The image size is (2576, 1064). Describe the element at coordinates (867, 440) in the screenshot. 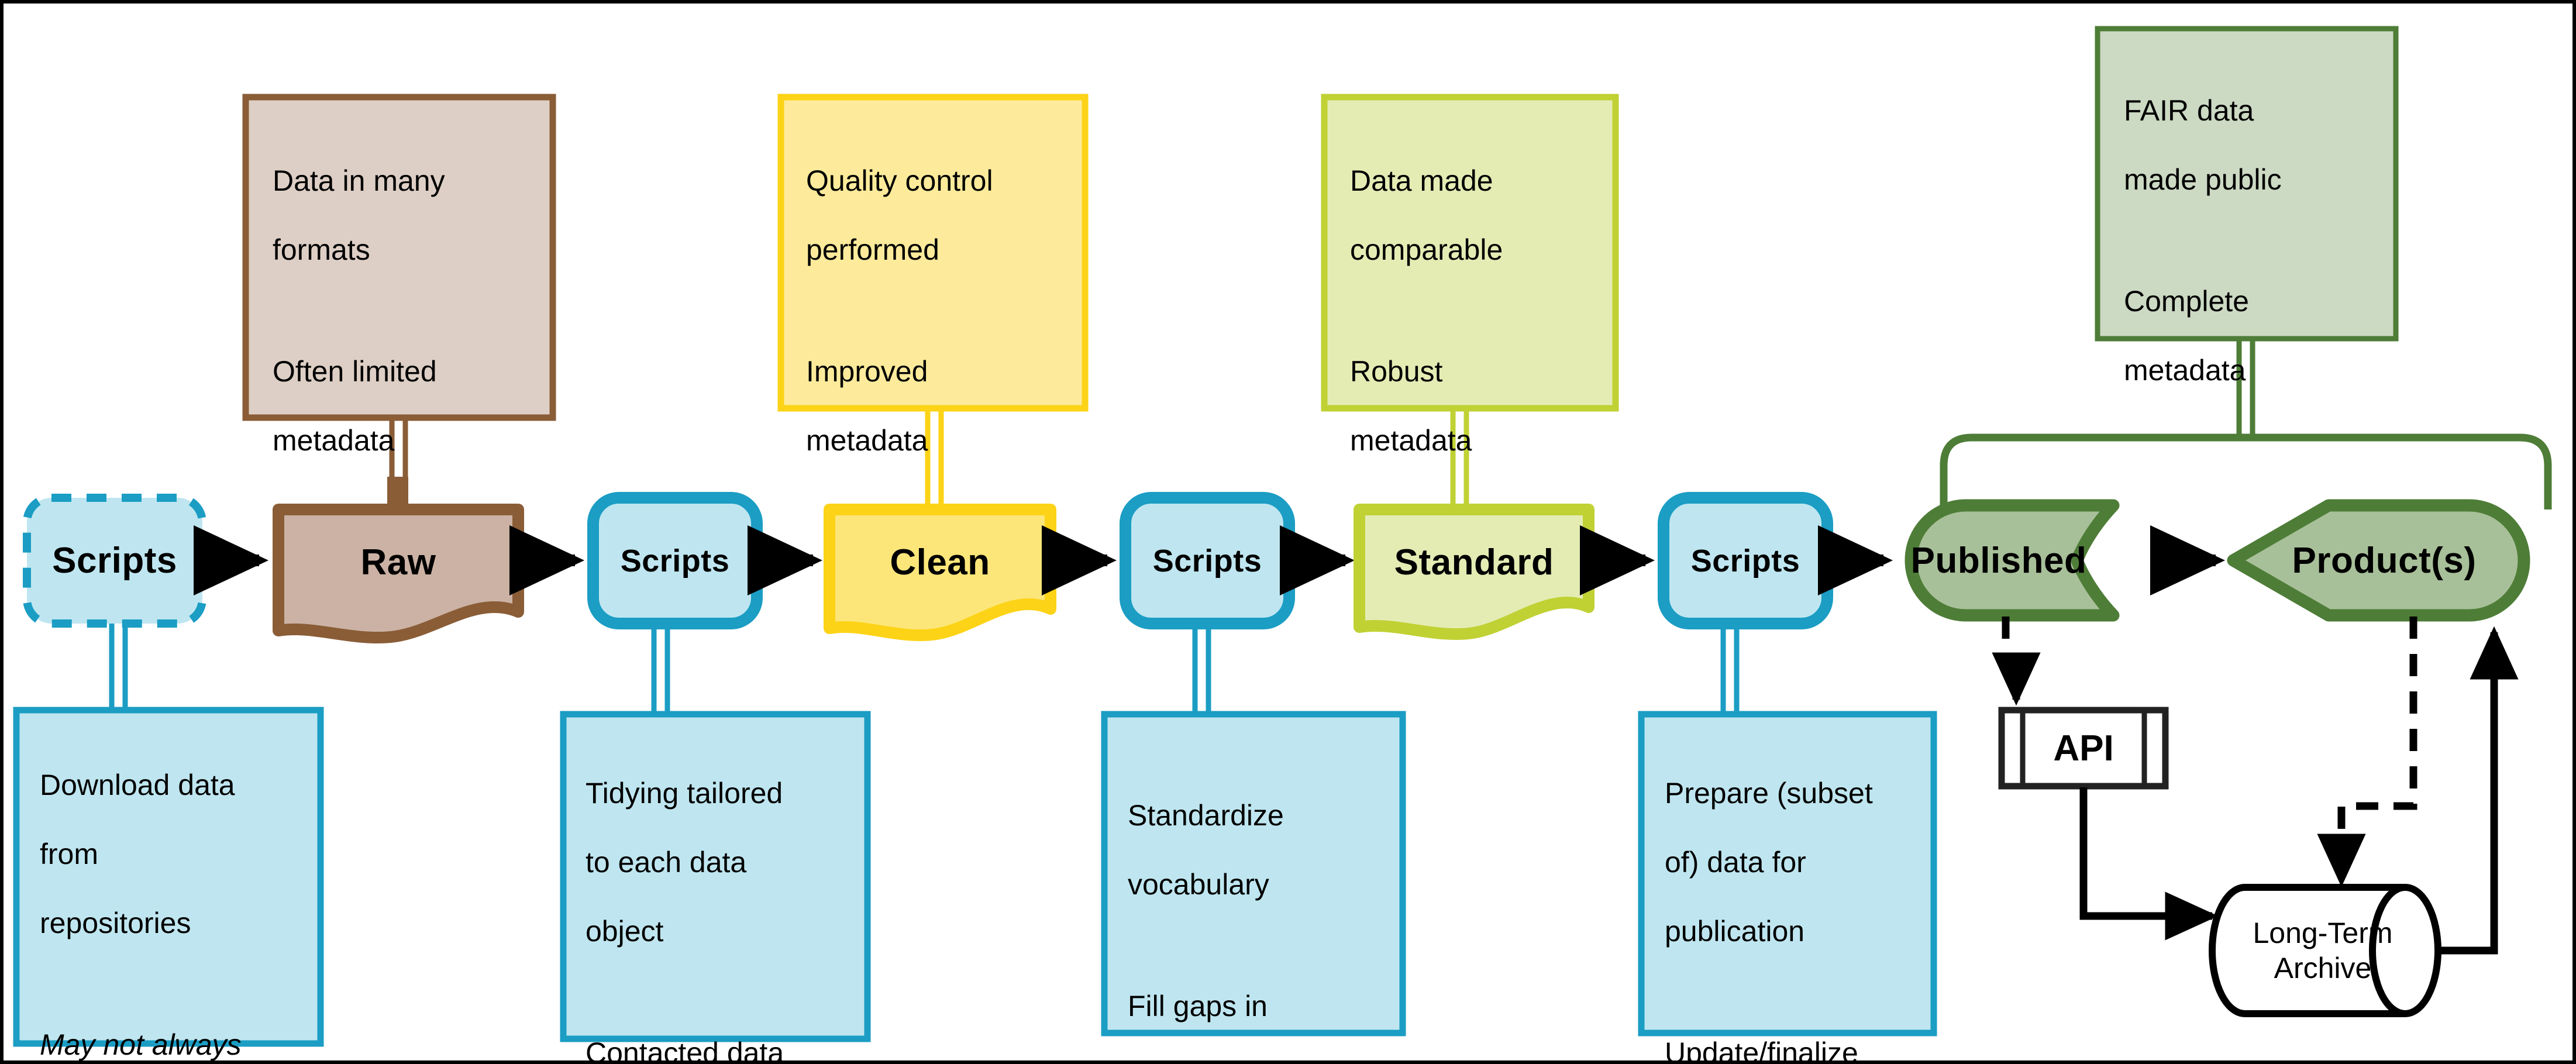

I see `clean-callout-line4: metadata` at that location.